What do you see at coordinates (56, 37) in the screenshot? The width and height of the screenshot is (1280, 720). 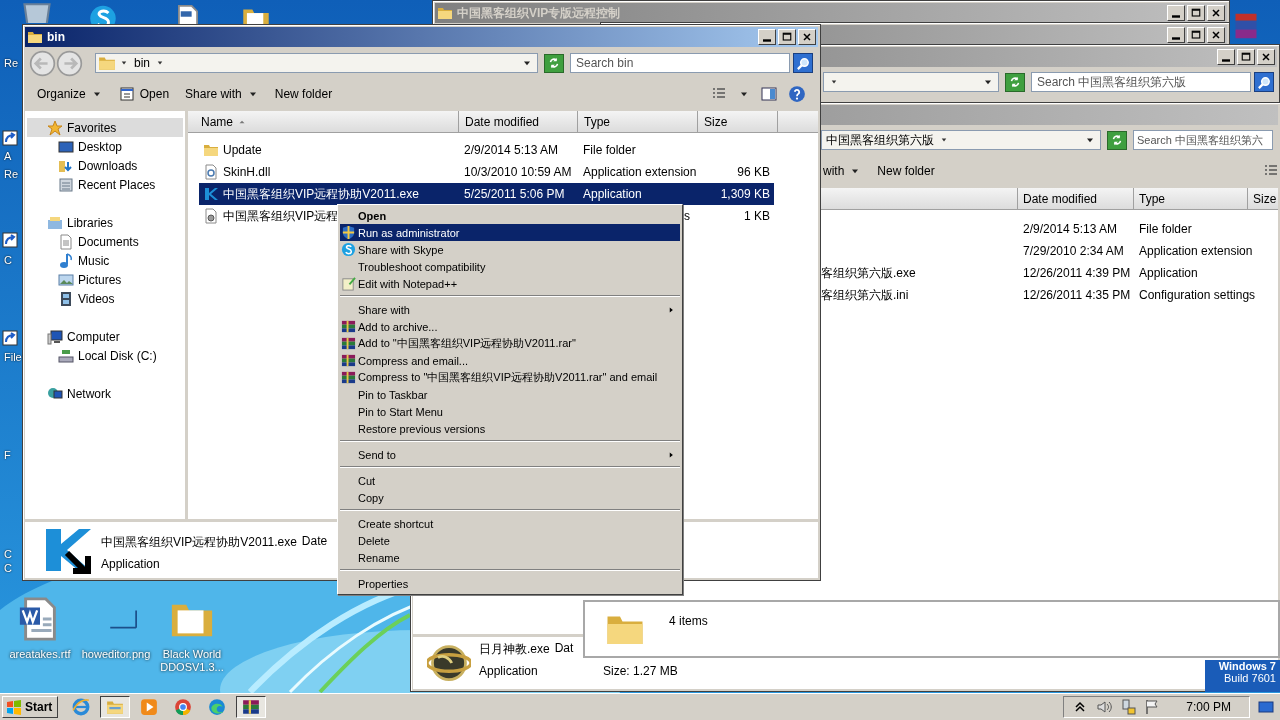 I see `window-title: bin` at bounding box center [56, 37].